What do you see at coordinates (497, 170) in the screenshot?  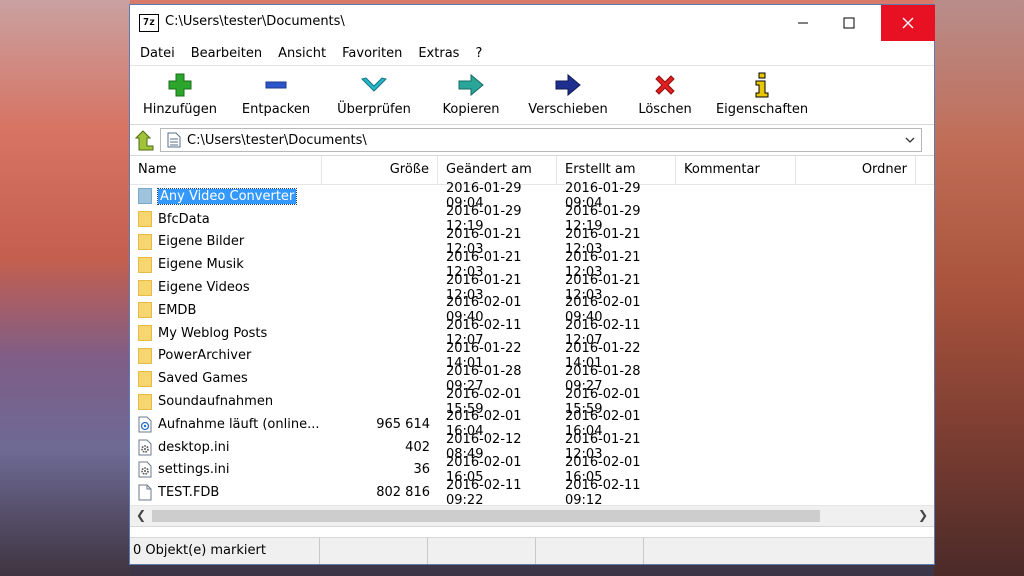 I see `column-modified: Geändert am` at bounding box center [497, 170].